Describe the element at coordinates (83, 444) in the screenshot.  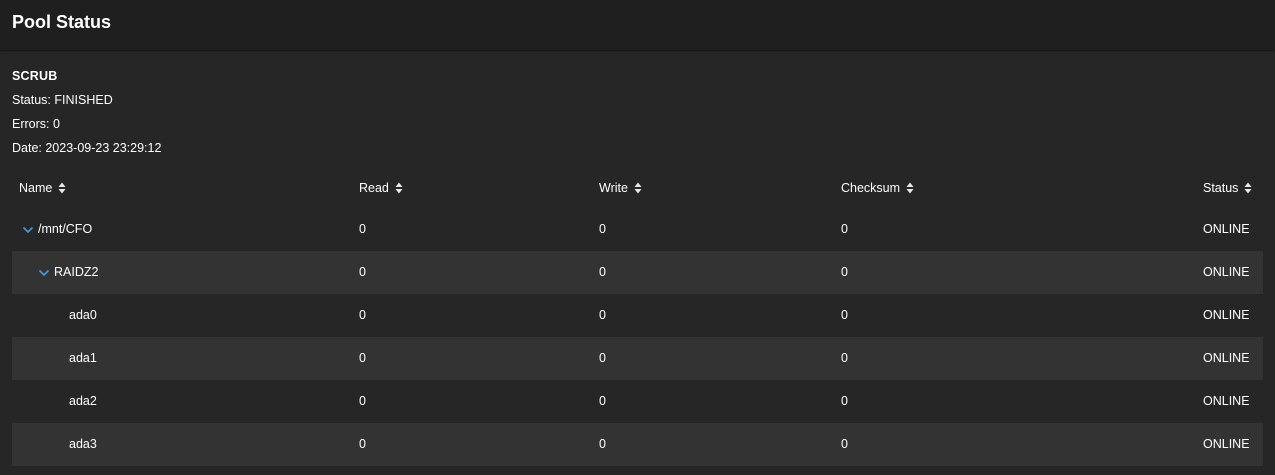
I see `row-name: ada3` at that location.